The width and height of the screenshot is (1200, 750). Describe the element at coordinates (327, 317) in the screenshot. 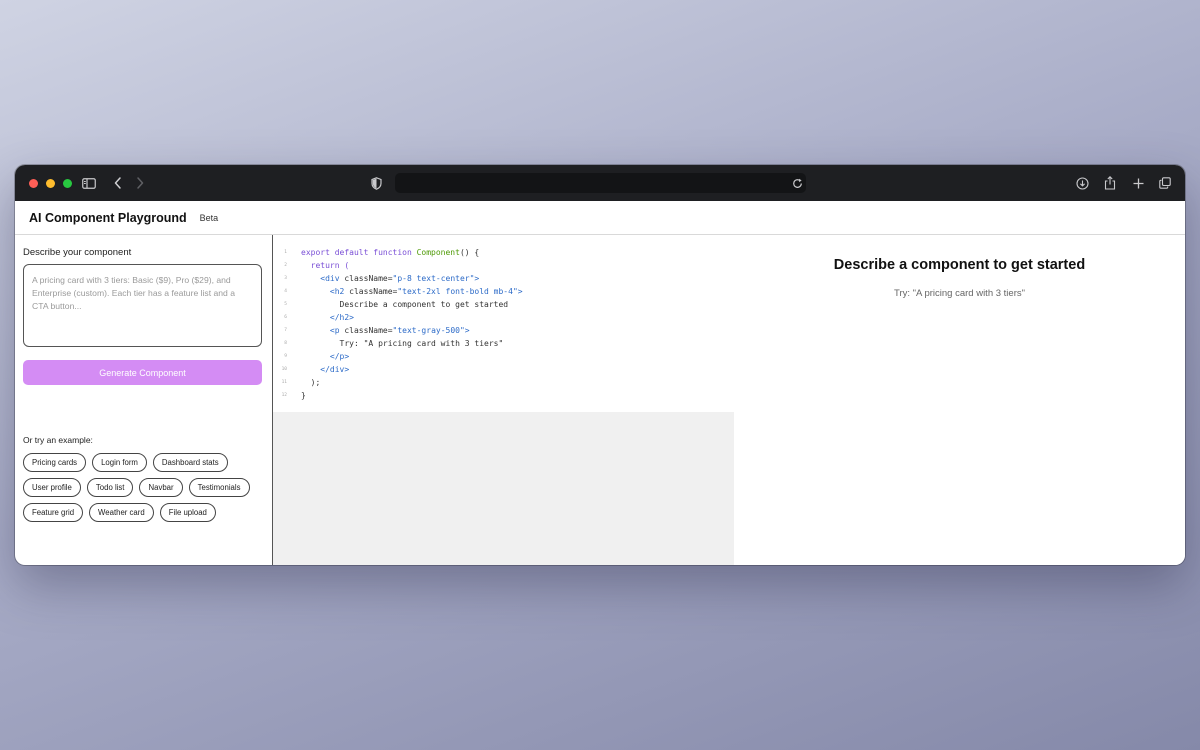

I see `code-tag: </h2>` at that location.